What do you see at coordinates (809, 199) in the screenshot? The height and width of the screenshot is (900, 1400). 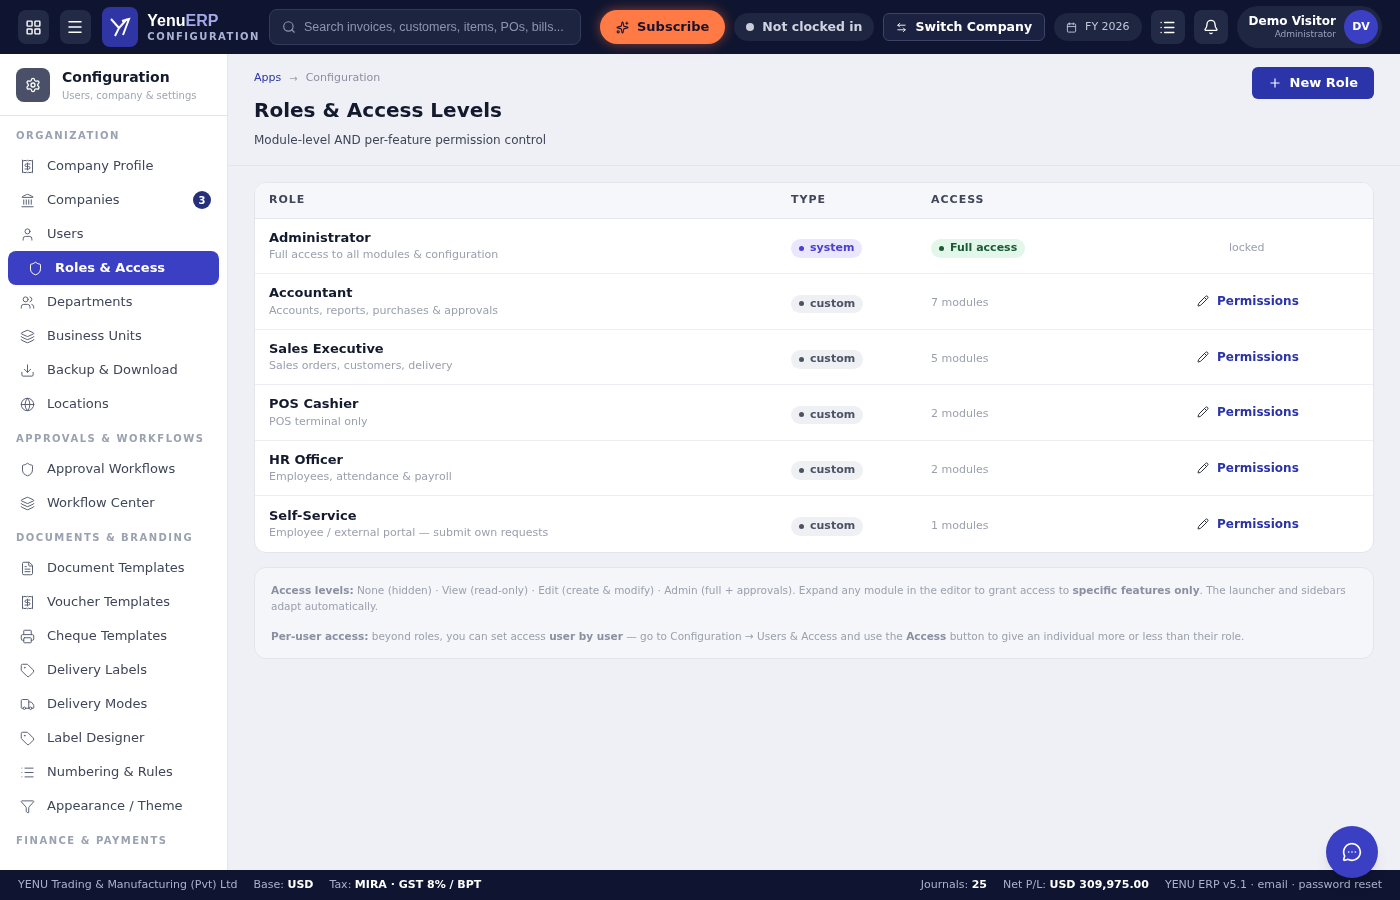 I see `column-header: TYPE` at bounding box center [809, 199].